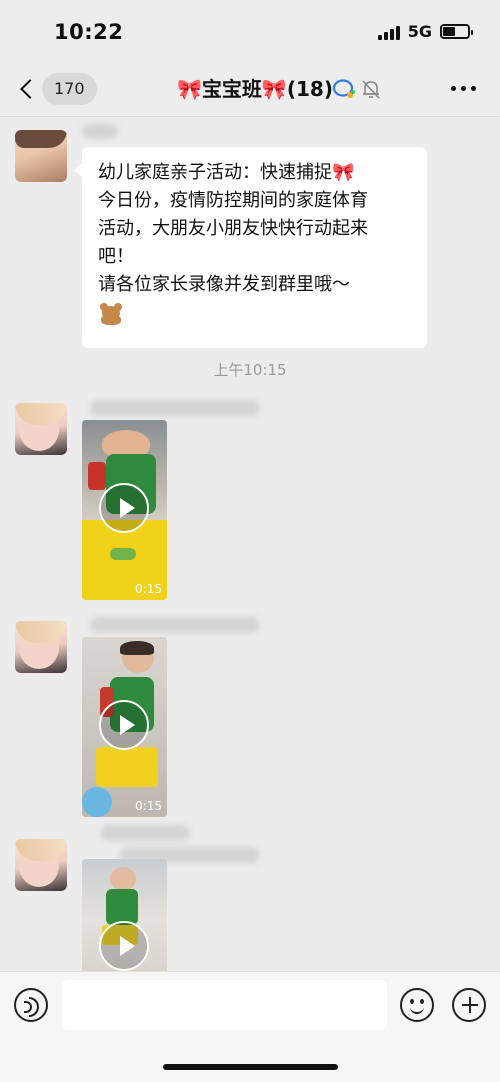  I want to click on teddy-bear-icon, so click(111, 314).